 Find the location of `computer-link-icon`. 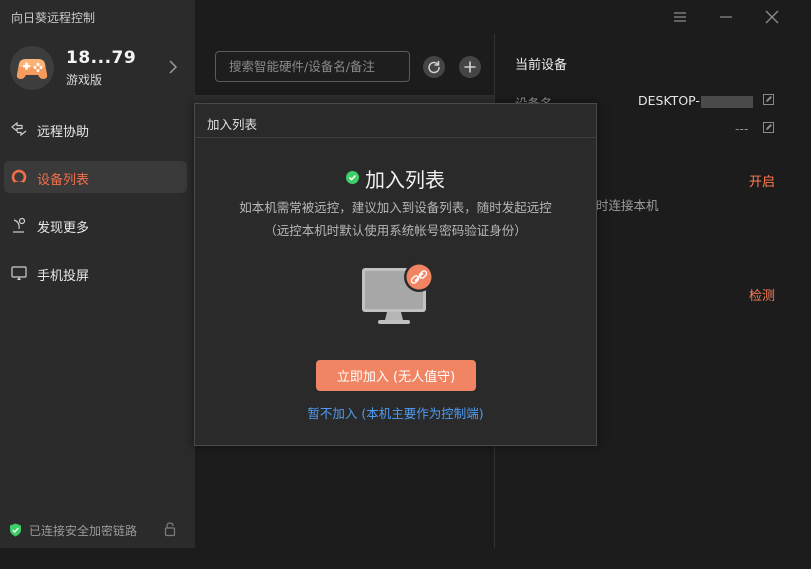

computer-link-icon is located at coordinates (398, 293).